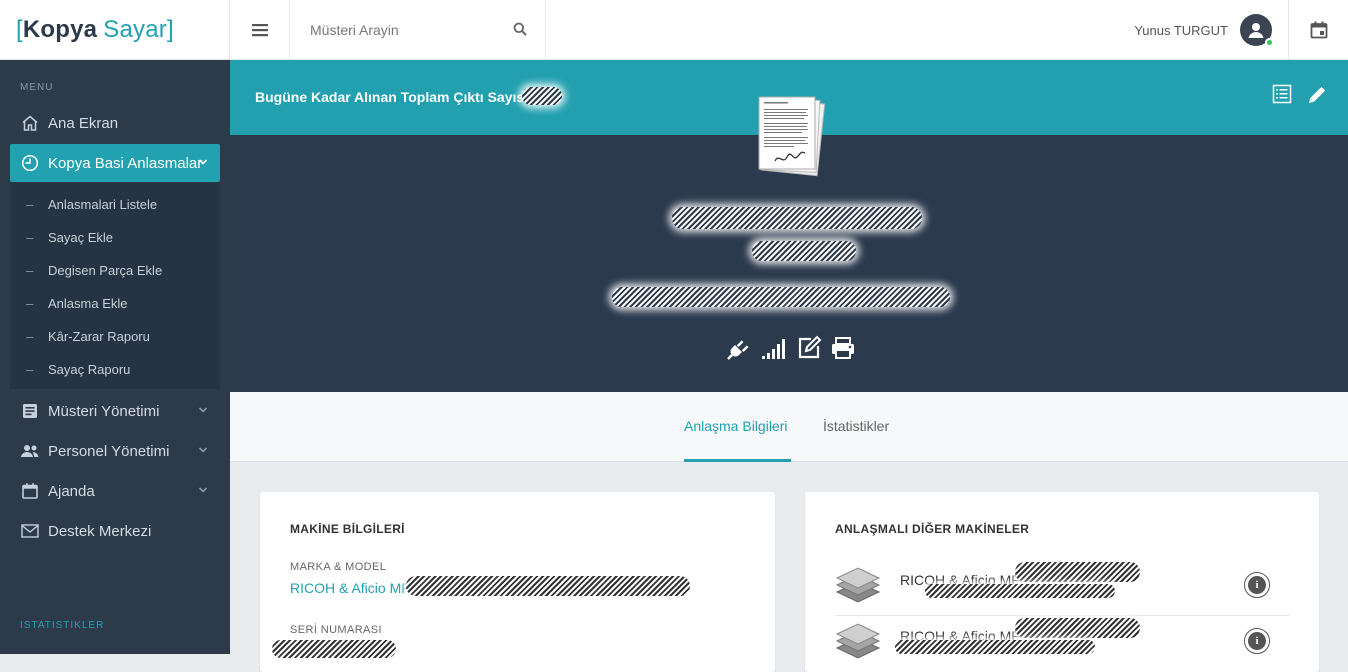  What do you see at coordinates (334, 649) in the screenshot?
I see `redacted-serial-number` at bounding box center [334, 649].